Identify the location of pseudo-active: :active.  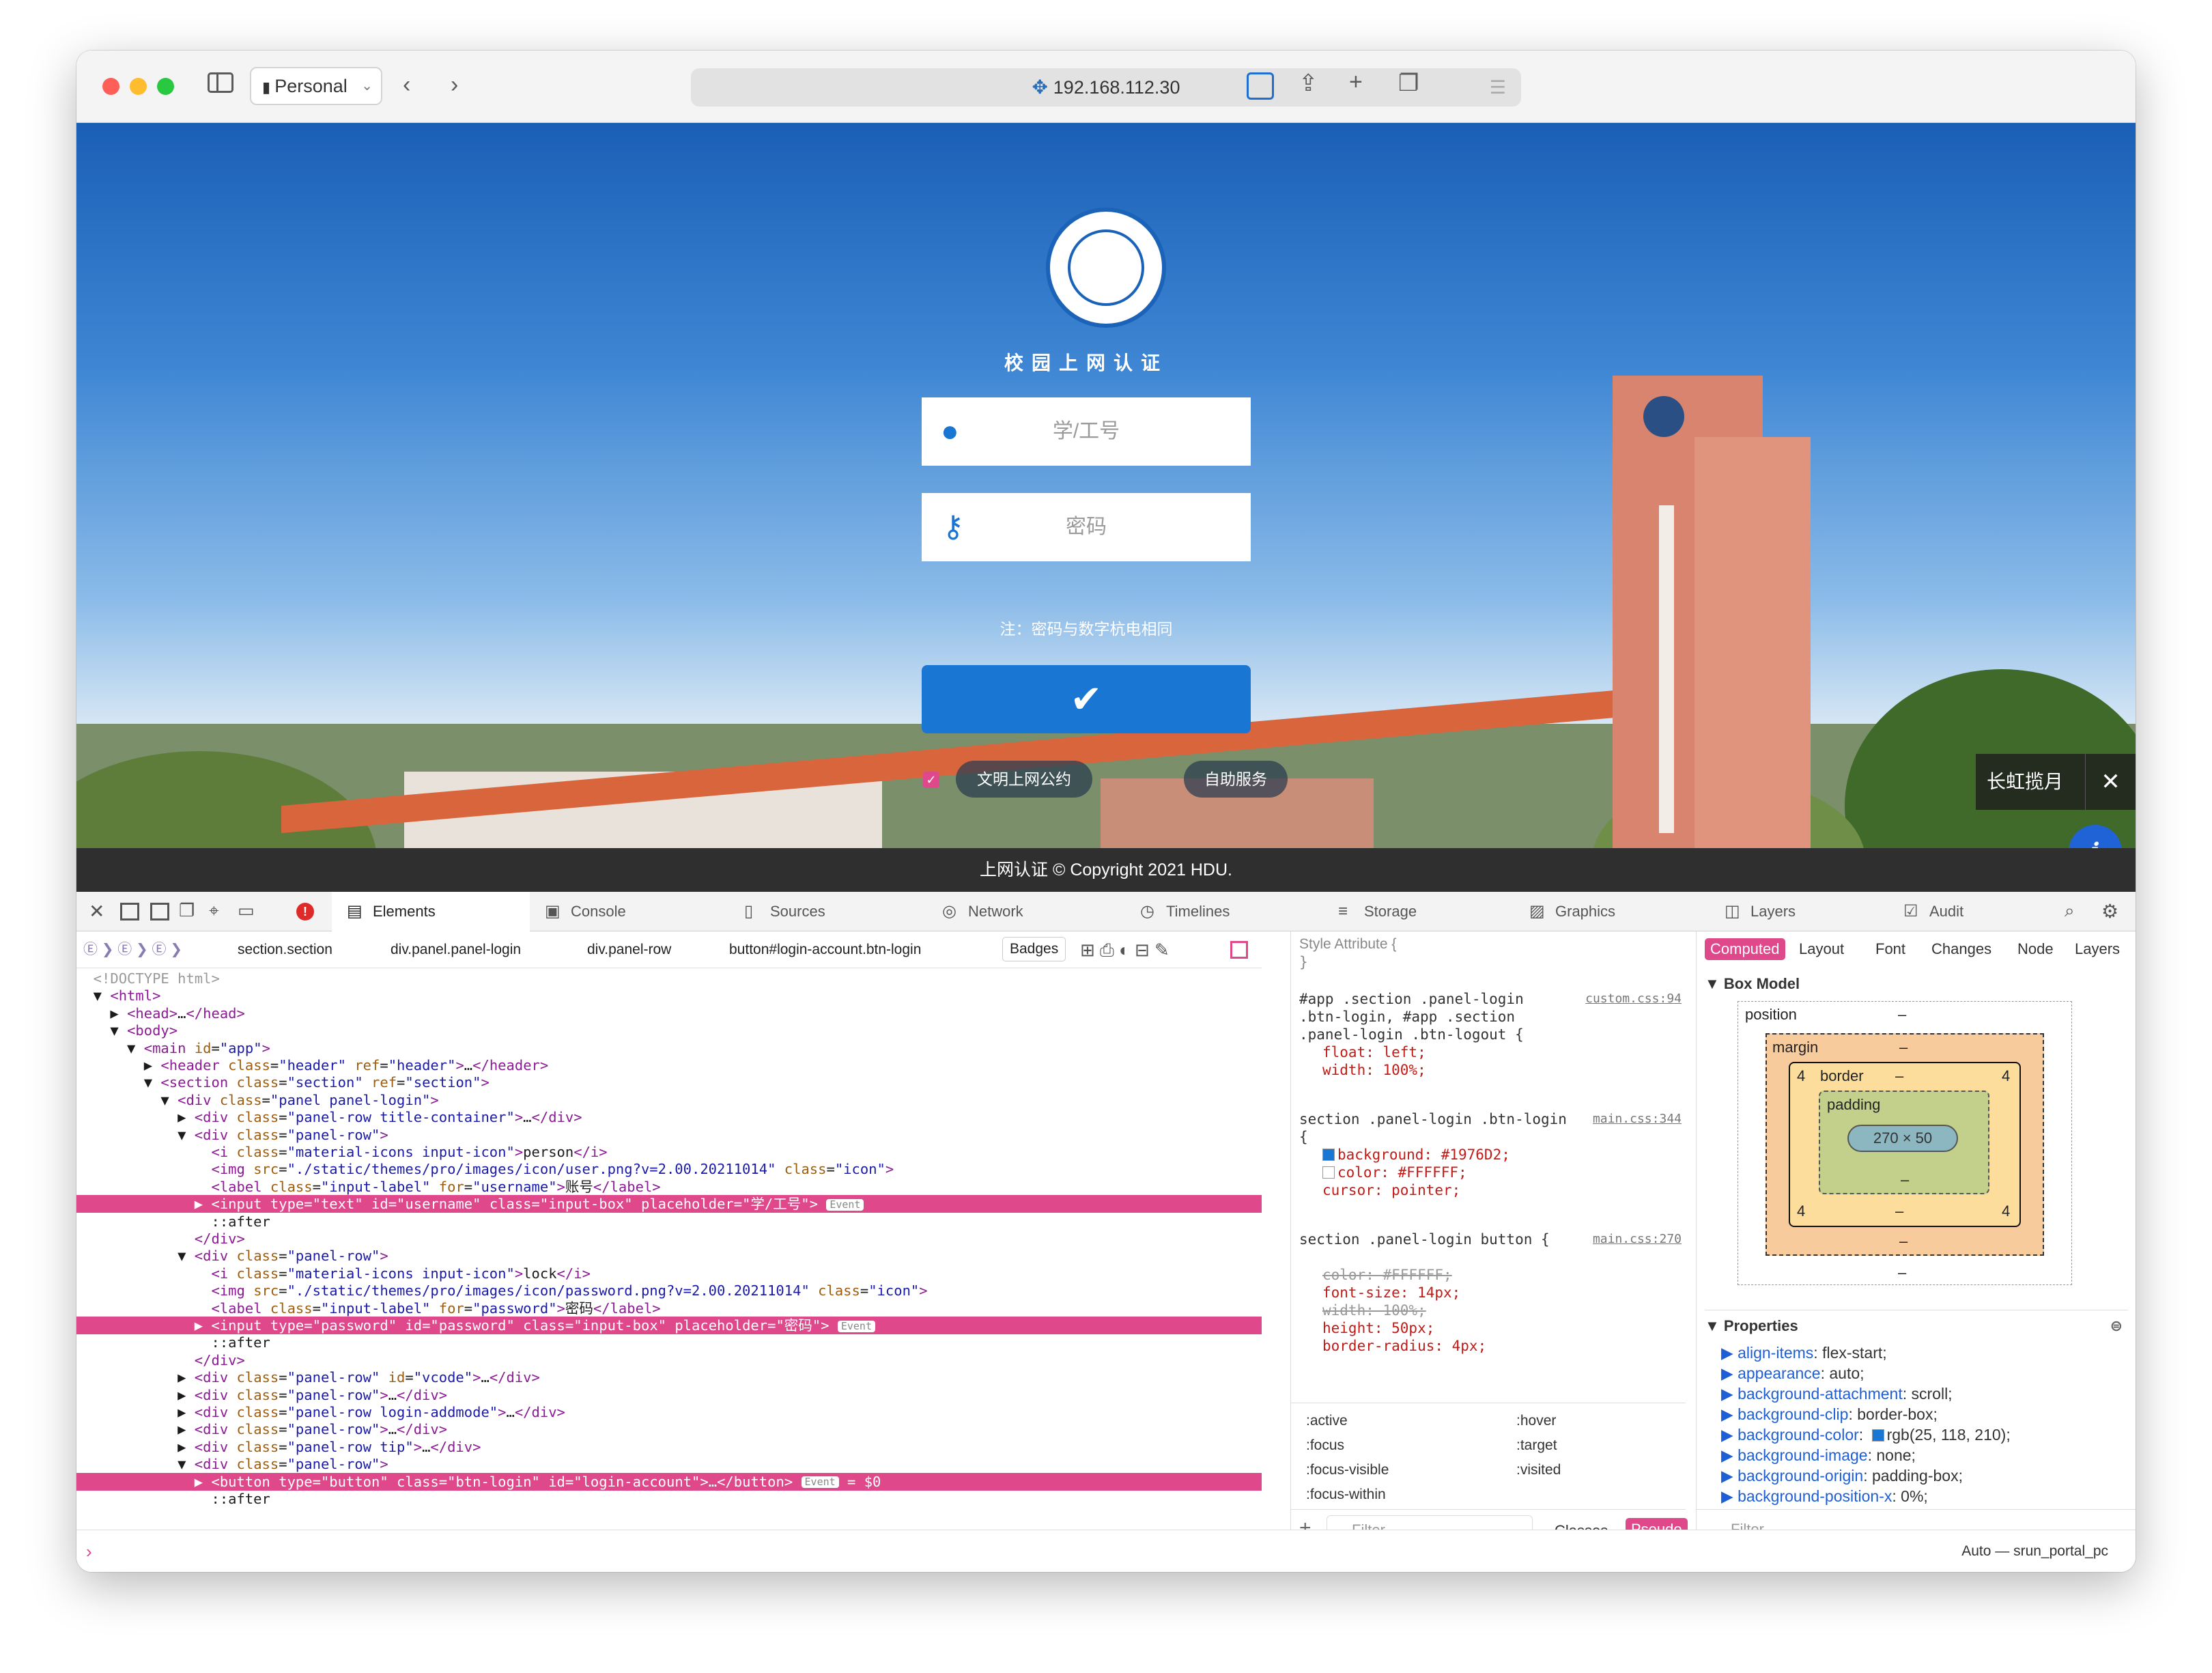
(1327, 1421).